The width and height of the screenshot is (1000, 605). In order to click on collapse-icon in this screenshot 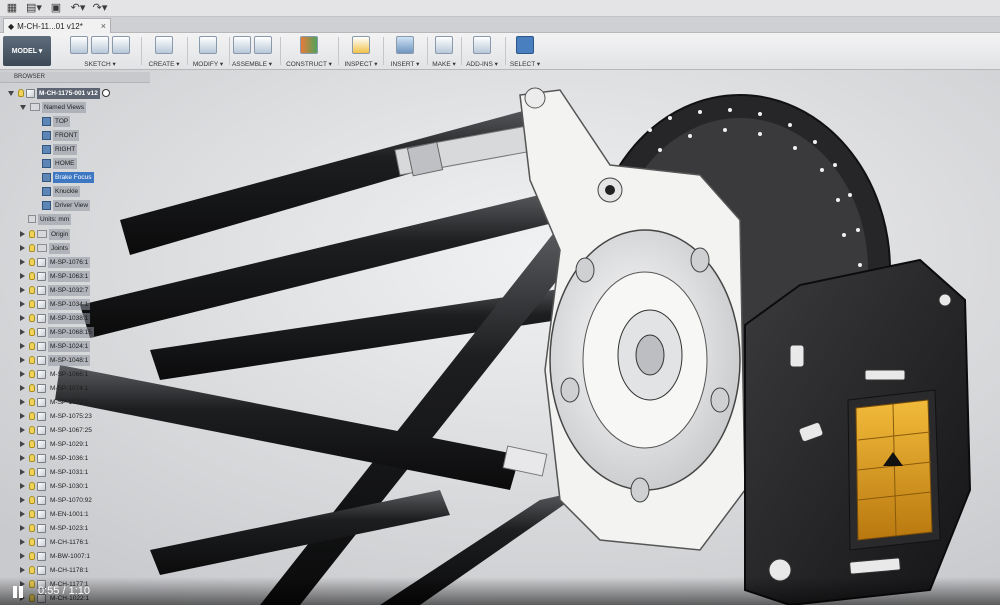, I will do `click(11, 93)`.